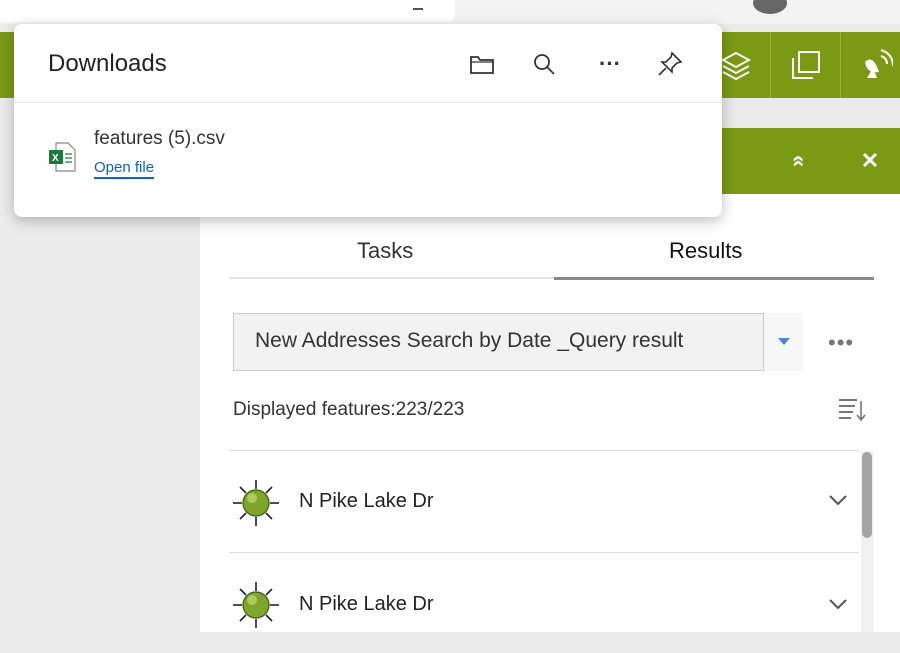  I want to click on overview-icon, so click(806, 65).